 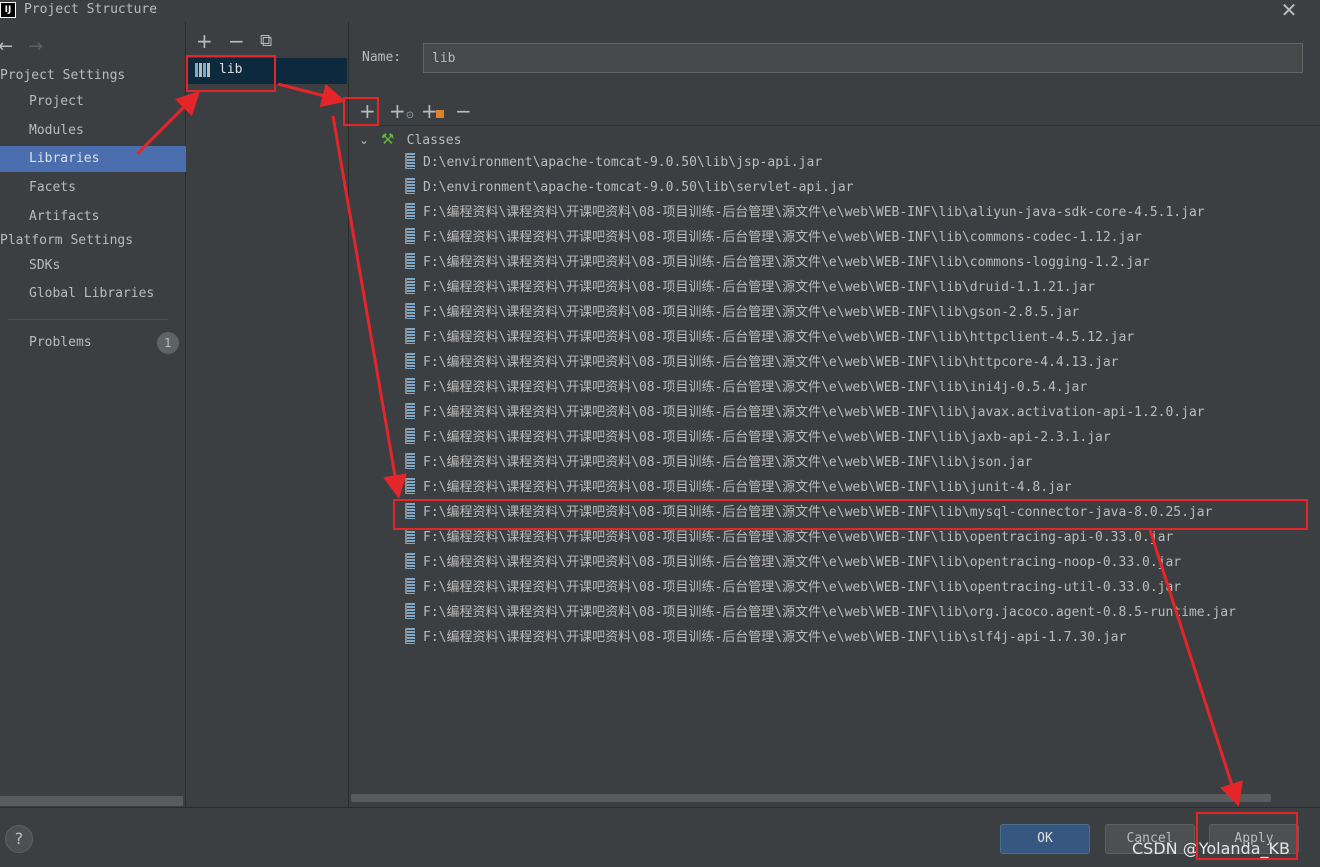 I want to click on add-library-icon: +, so click(x=204, y=41).